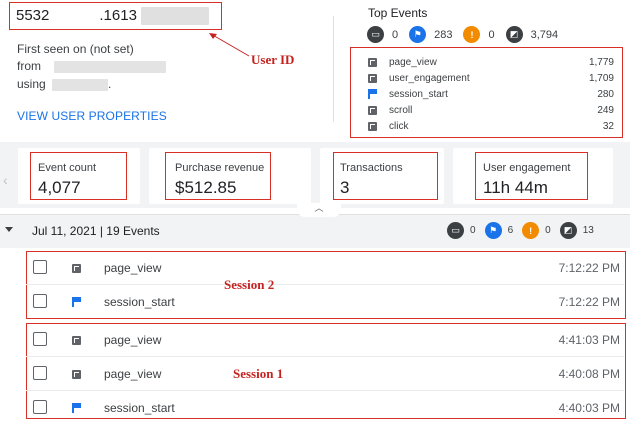  What do you see at coordinates (399, 126) in the screenshot?
I see `top-event-name: click` at bounding box center [399, 126].